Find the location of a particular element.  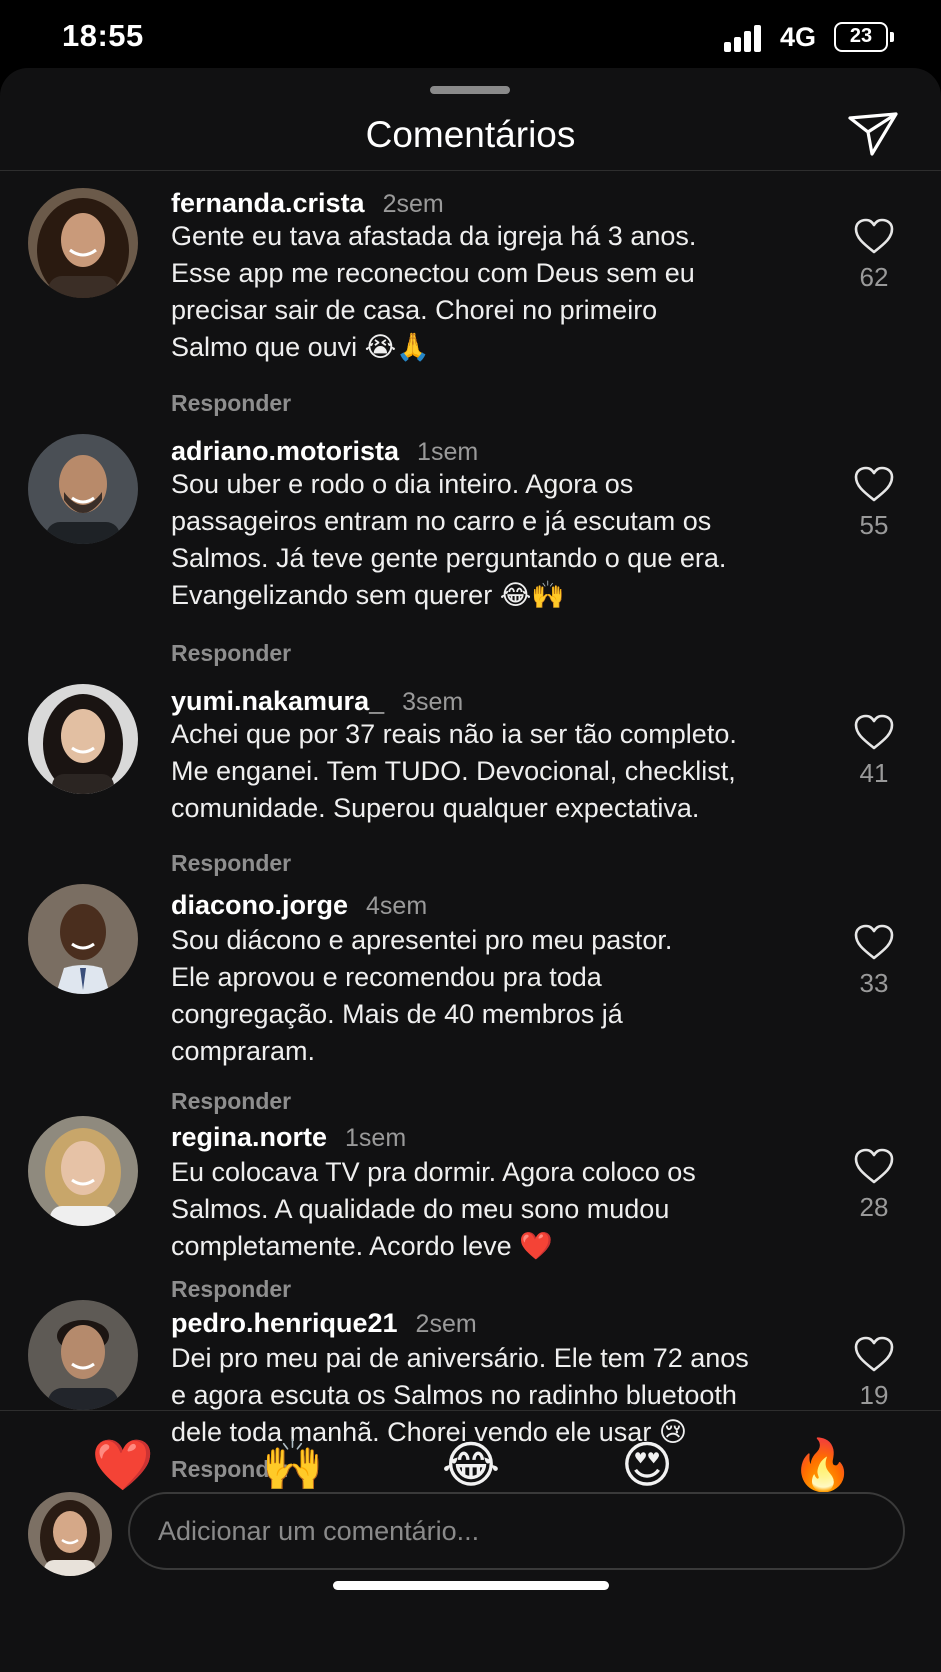

signal-icon is located at coordinates (744, 38).